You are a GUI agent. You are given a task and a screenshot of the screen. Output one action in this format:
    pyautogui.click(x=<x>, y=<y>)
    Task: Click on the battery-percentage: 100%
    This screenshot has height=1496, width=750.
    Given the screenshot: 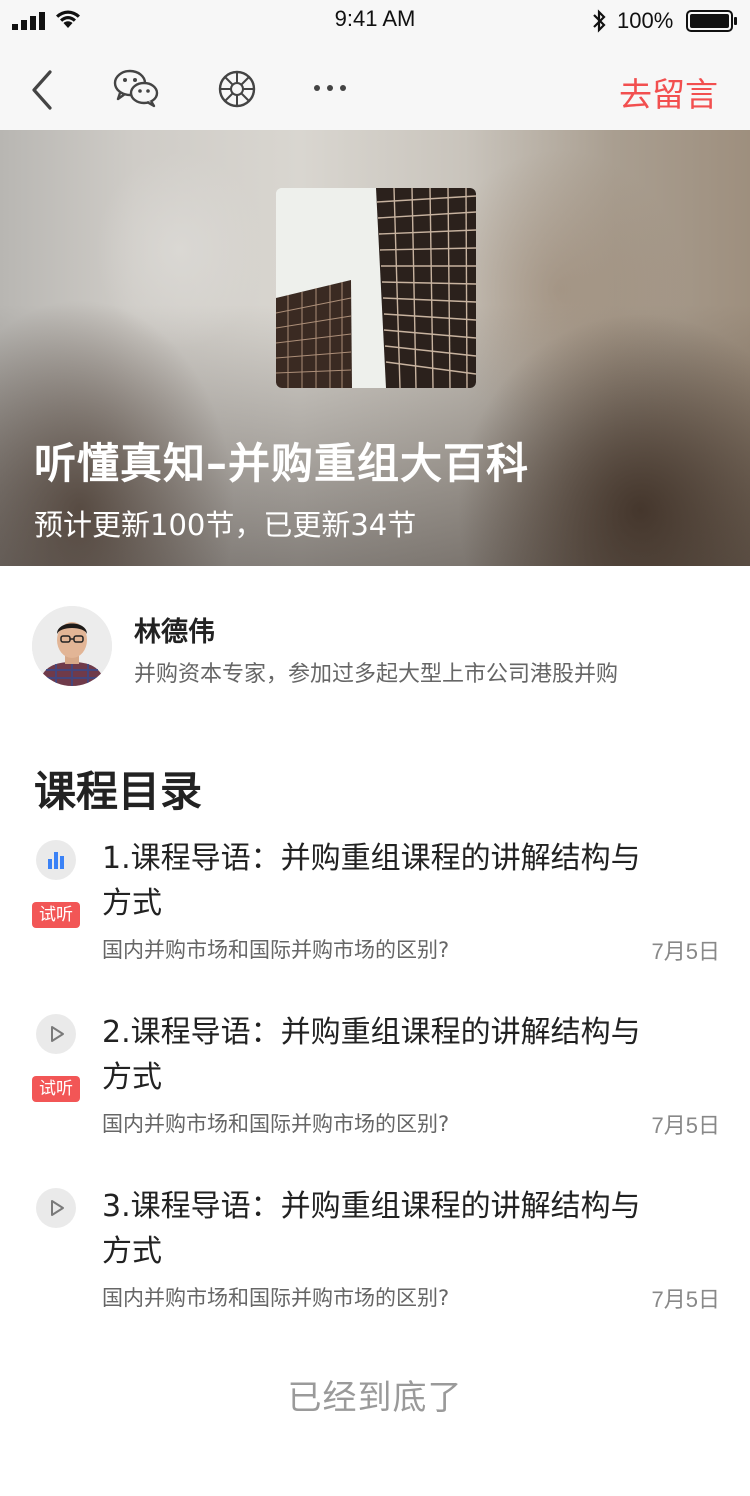 What is the action you would take?
    pyautogui.click(x=645, y=20)
    